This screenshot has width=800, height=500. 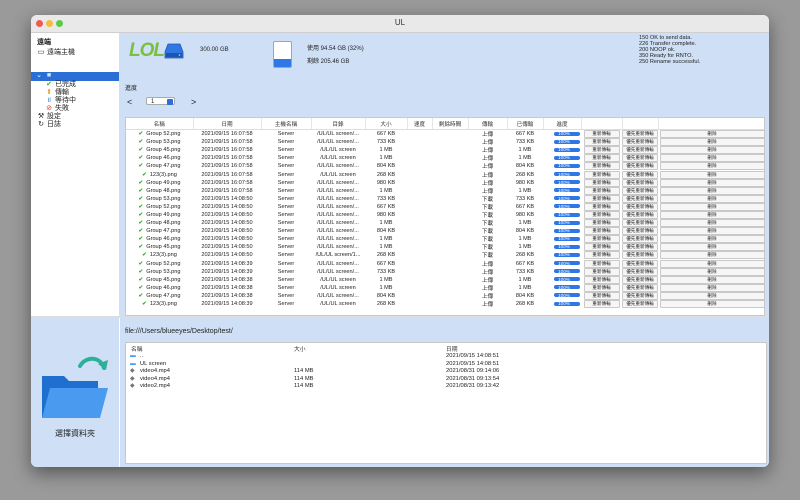 I want to click on column-header: 已傳輸, so click(x=525, y=124).